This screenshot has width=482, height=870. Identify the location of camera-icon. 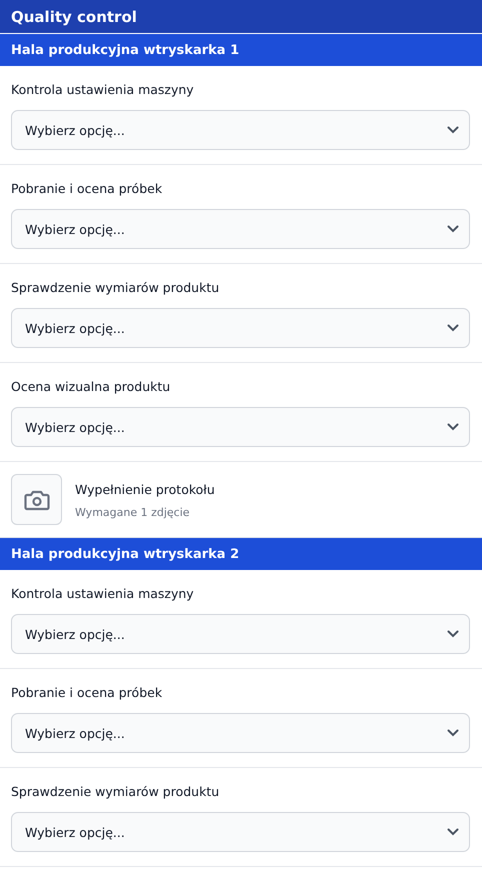
(37, 499).